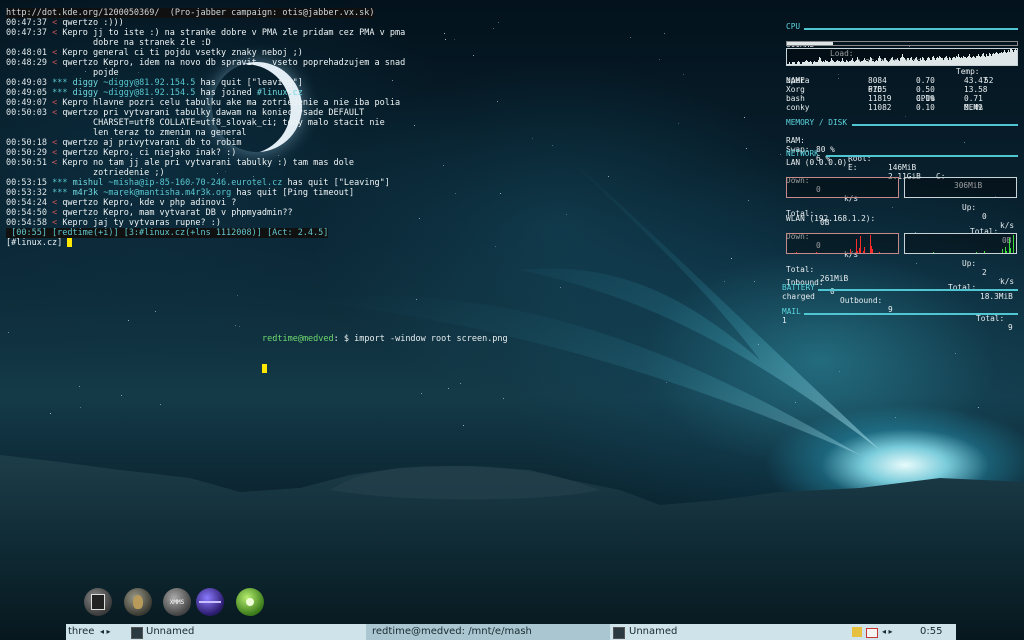  Describe the element at coordinates (170, 632) in the screenshot. I see `task-unnamed-1: Unnamed` at that location.